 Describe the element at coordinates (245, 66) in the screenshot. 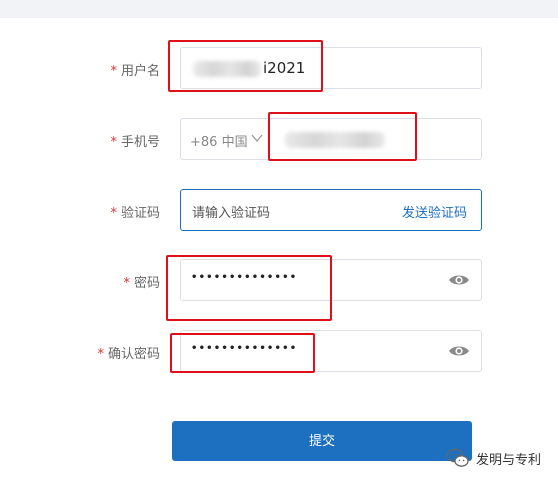

I see `annotation-box-username` at that location.